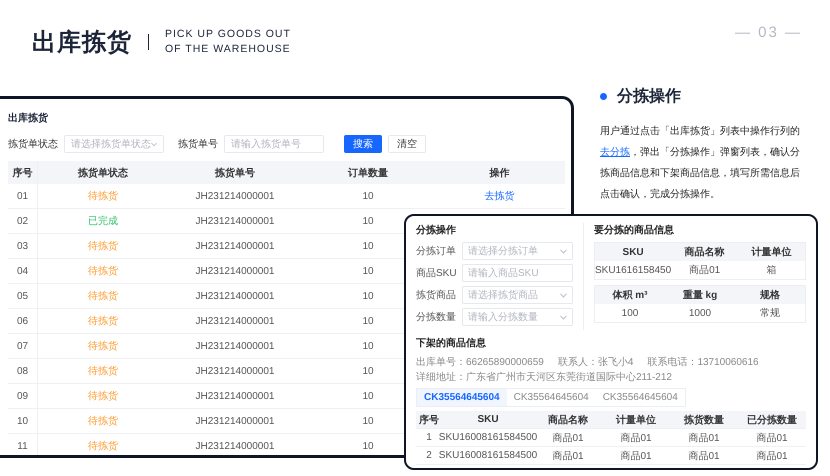 This screenshot has width=830, height=476. I want to click on column-header: 规格, so click(770, 295).